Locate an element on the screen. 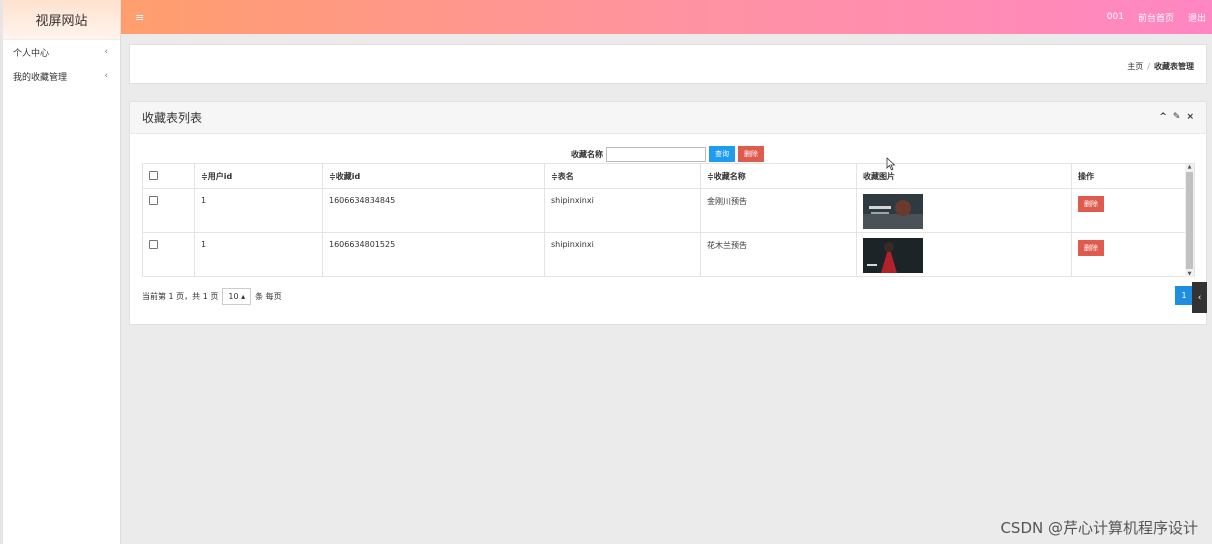 The width and height of the screenshot is (1212, 544). per-page-select: 10 ▴ is located at coordinates (237, 296).